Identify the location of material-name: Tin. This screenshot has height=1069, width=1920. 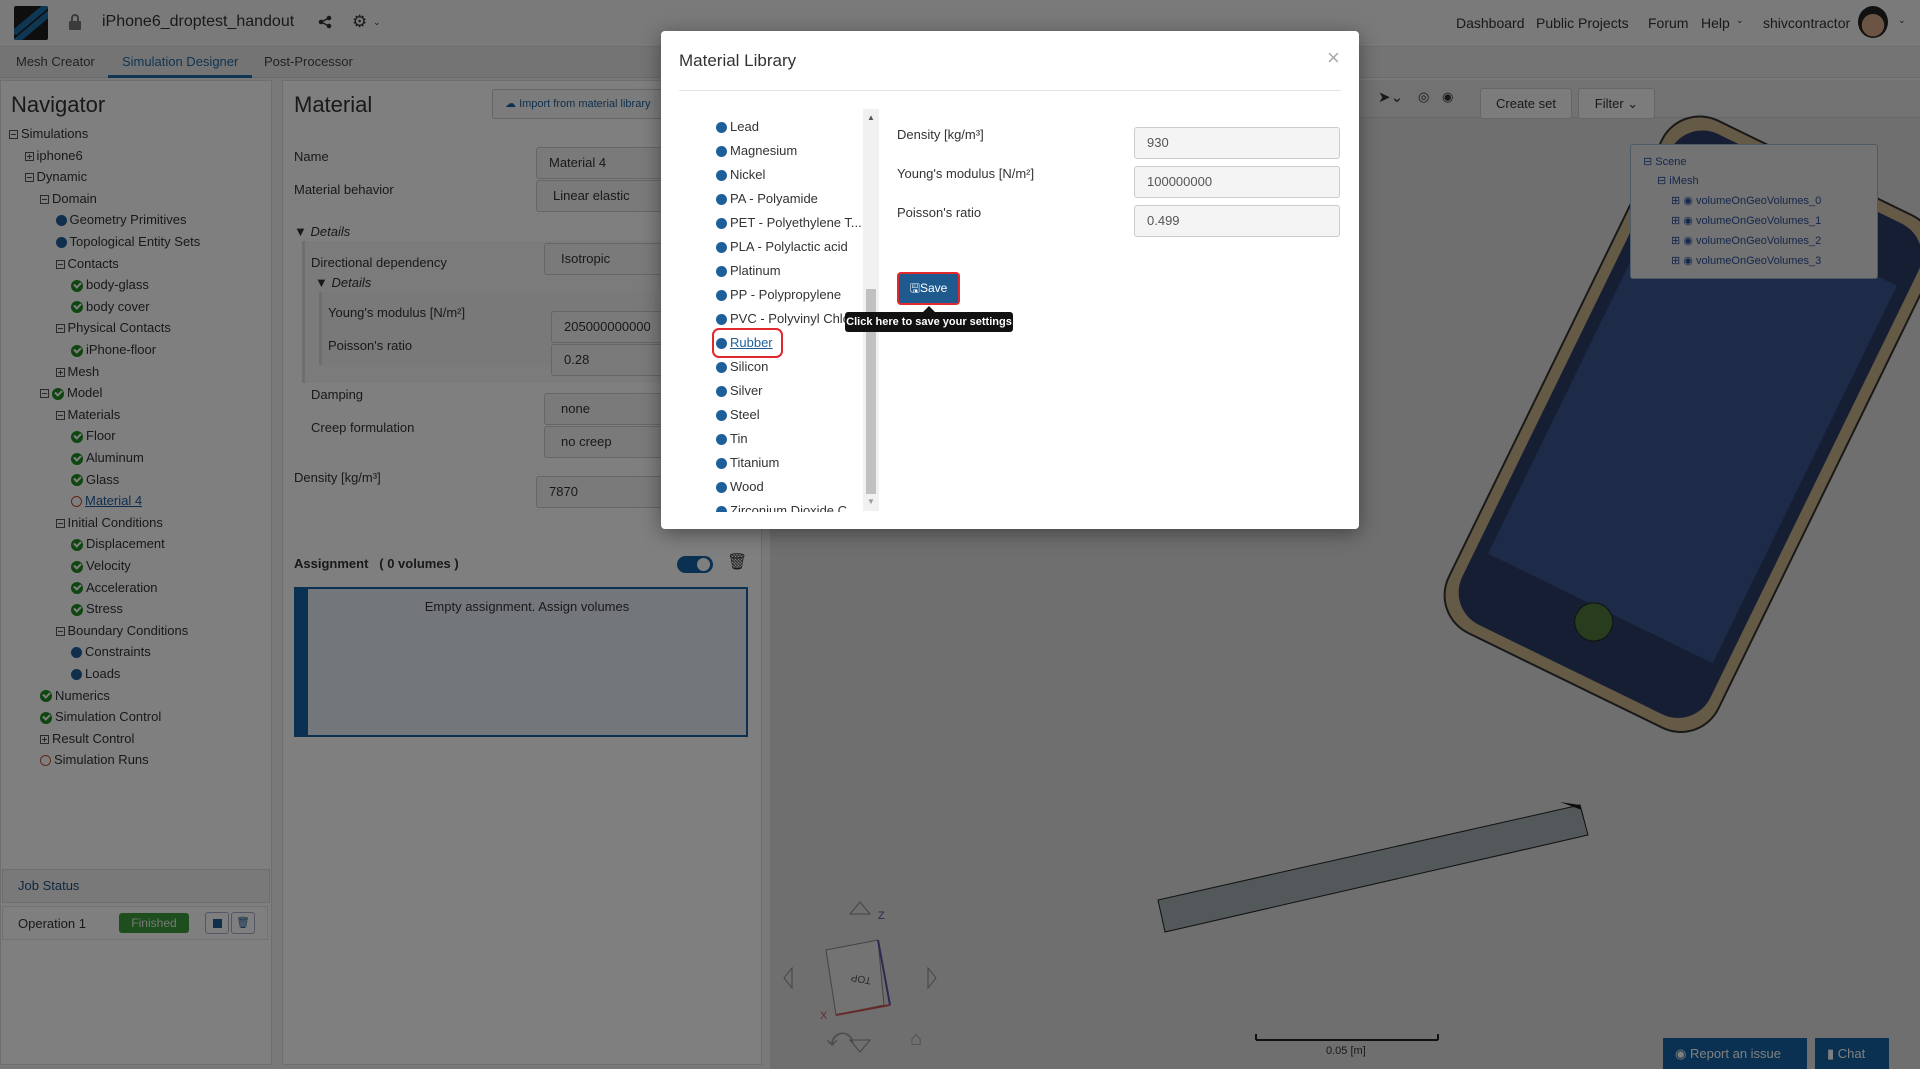
(739, 438).